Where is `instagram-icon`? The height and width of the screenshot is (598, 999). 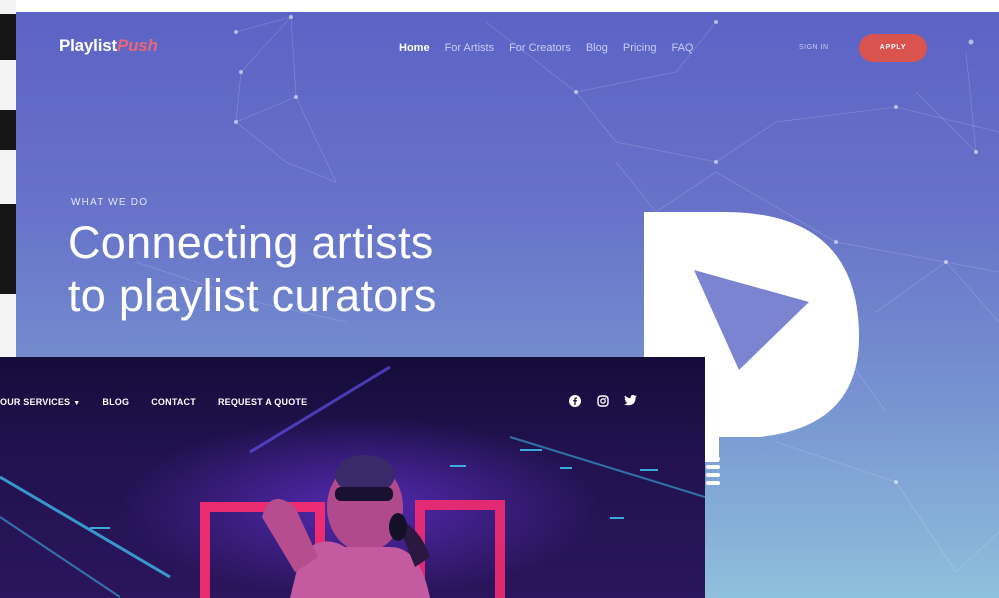 instagram-icon is located at coordinates (602, 400).